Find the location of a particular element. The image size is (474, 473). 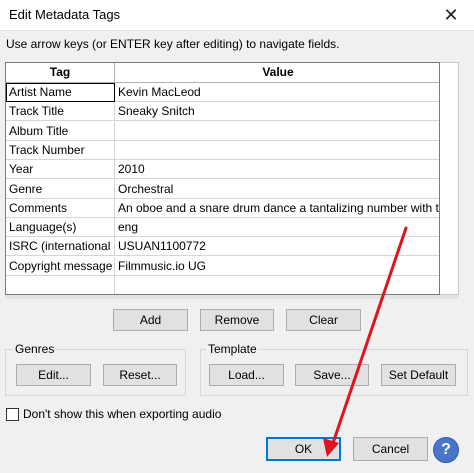

value-cell: USUAN1100772 is located at coordinates (277, 246).